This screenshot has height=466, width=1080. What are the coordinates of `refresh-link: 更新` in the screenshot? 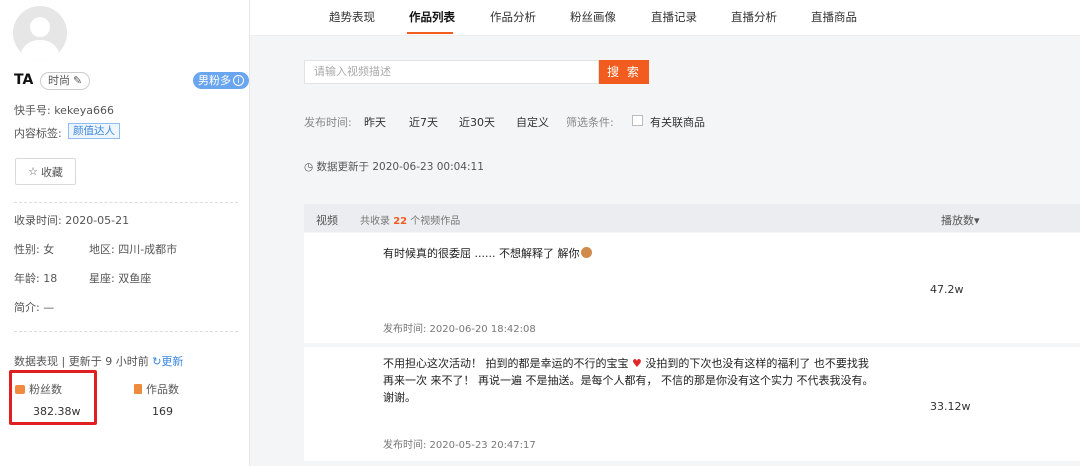 It's located at (172, 361).